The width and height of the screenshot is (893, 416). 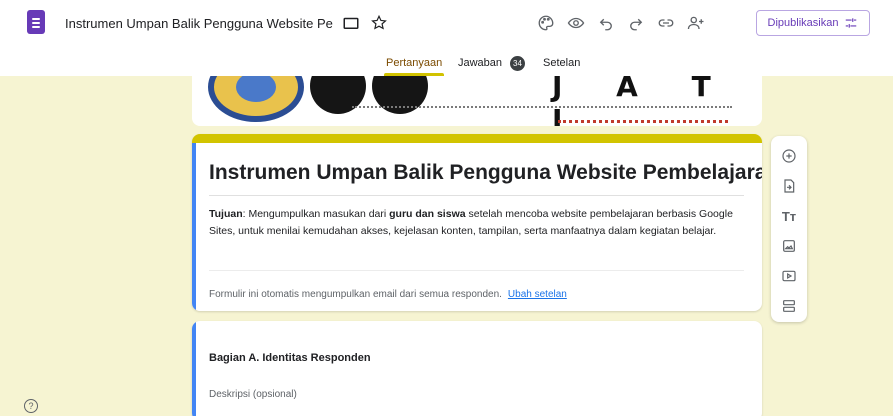 What do you see at coordinates (446, 61) in the screenshot?
I see `tab-bar: Pertanyaan Jawaban Setelan` at bounding box center [446, 61].